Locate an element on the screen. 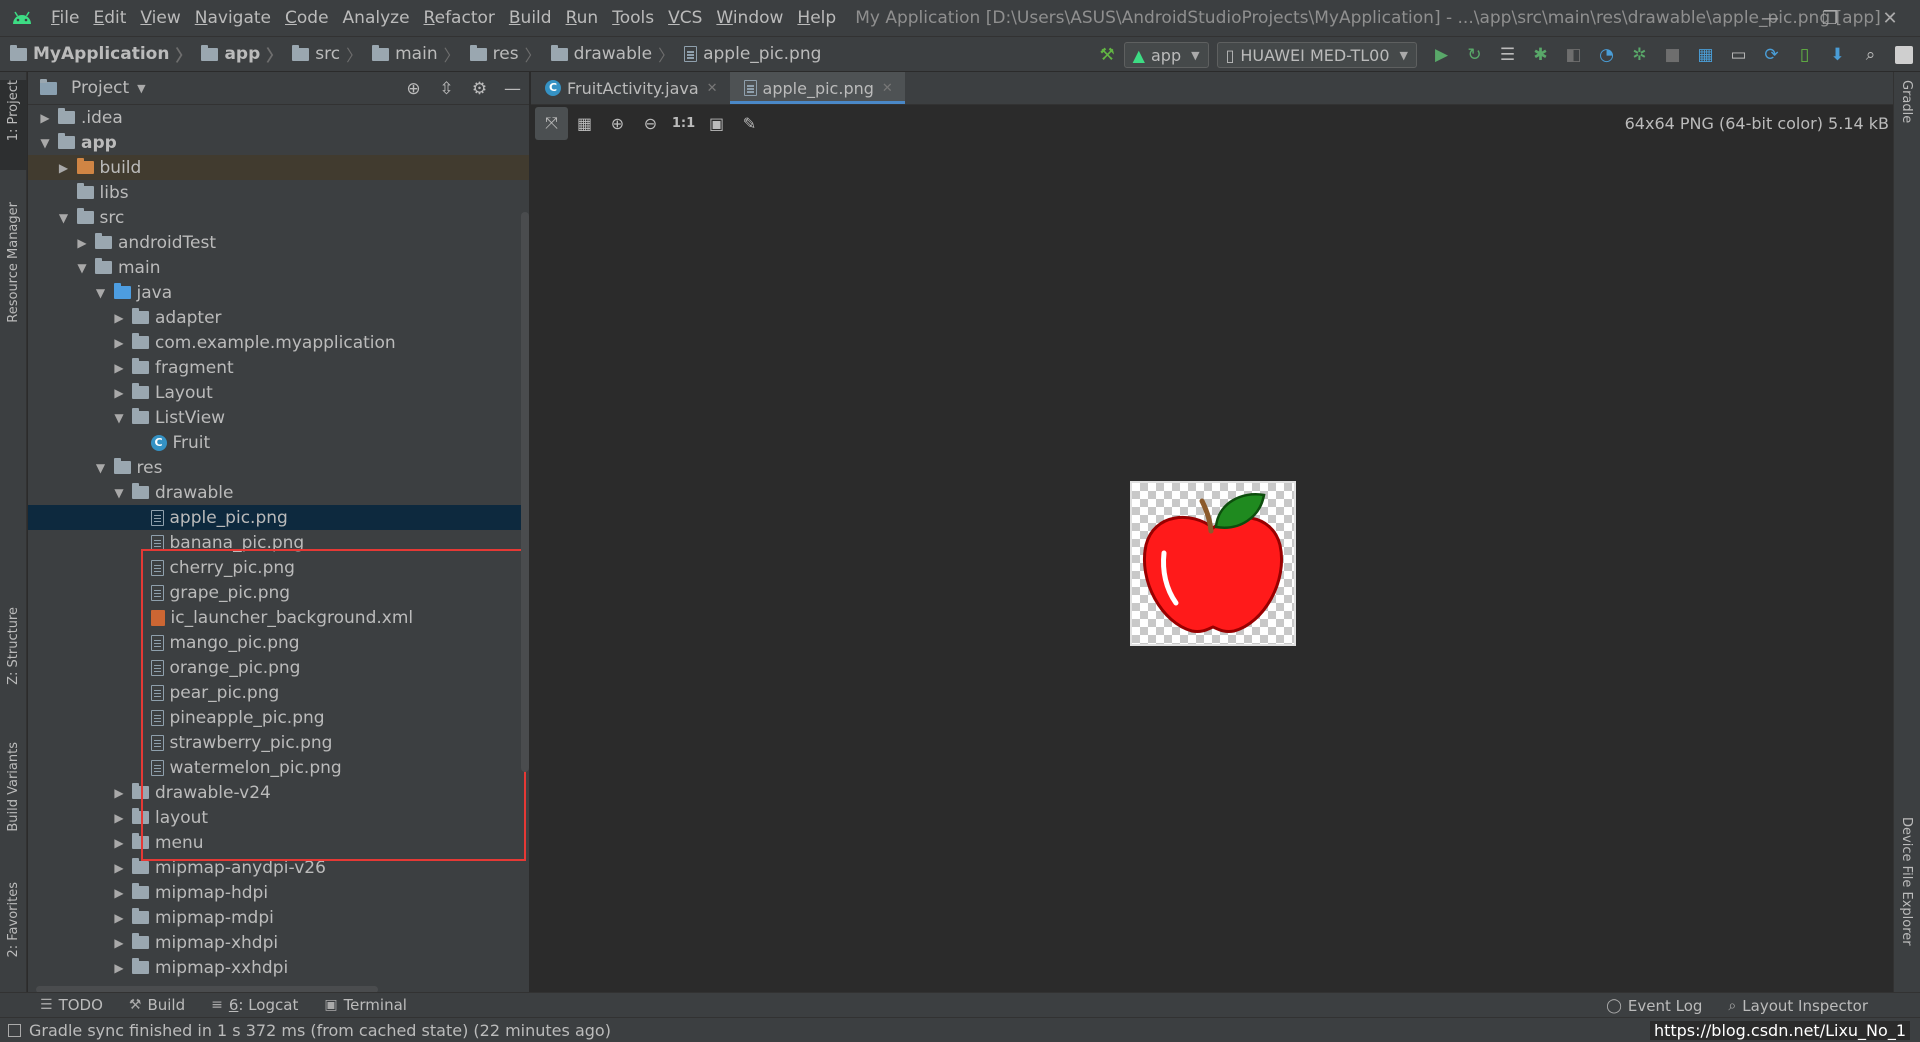  image-preview is located at coordinates (1213, 563).